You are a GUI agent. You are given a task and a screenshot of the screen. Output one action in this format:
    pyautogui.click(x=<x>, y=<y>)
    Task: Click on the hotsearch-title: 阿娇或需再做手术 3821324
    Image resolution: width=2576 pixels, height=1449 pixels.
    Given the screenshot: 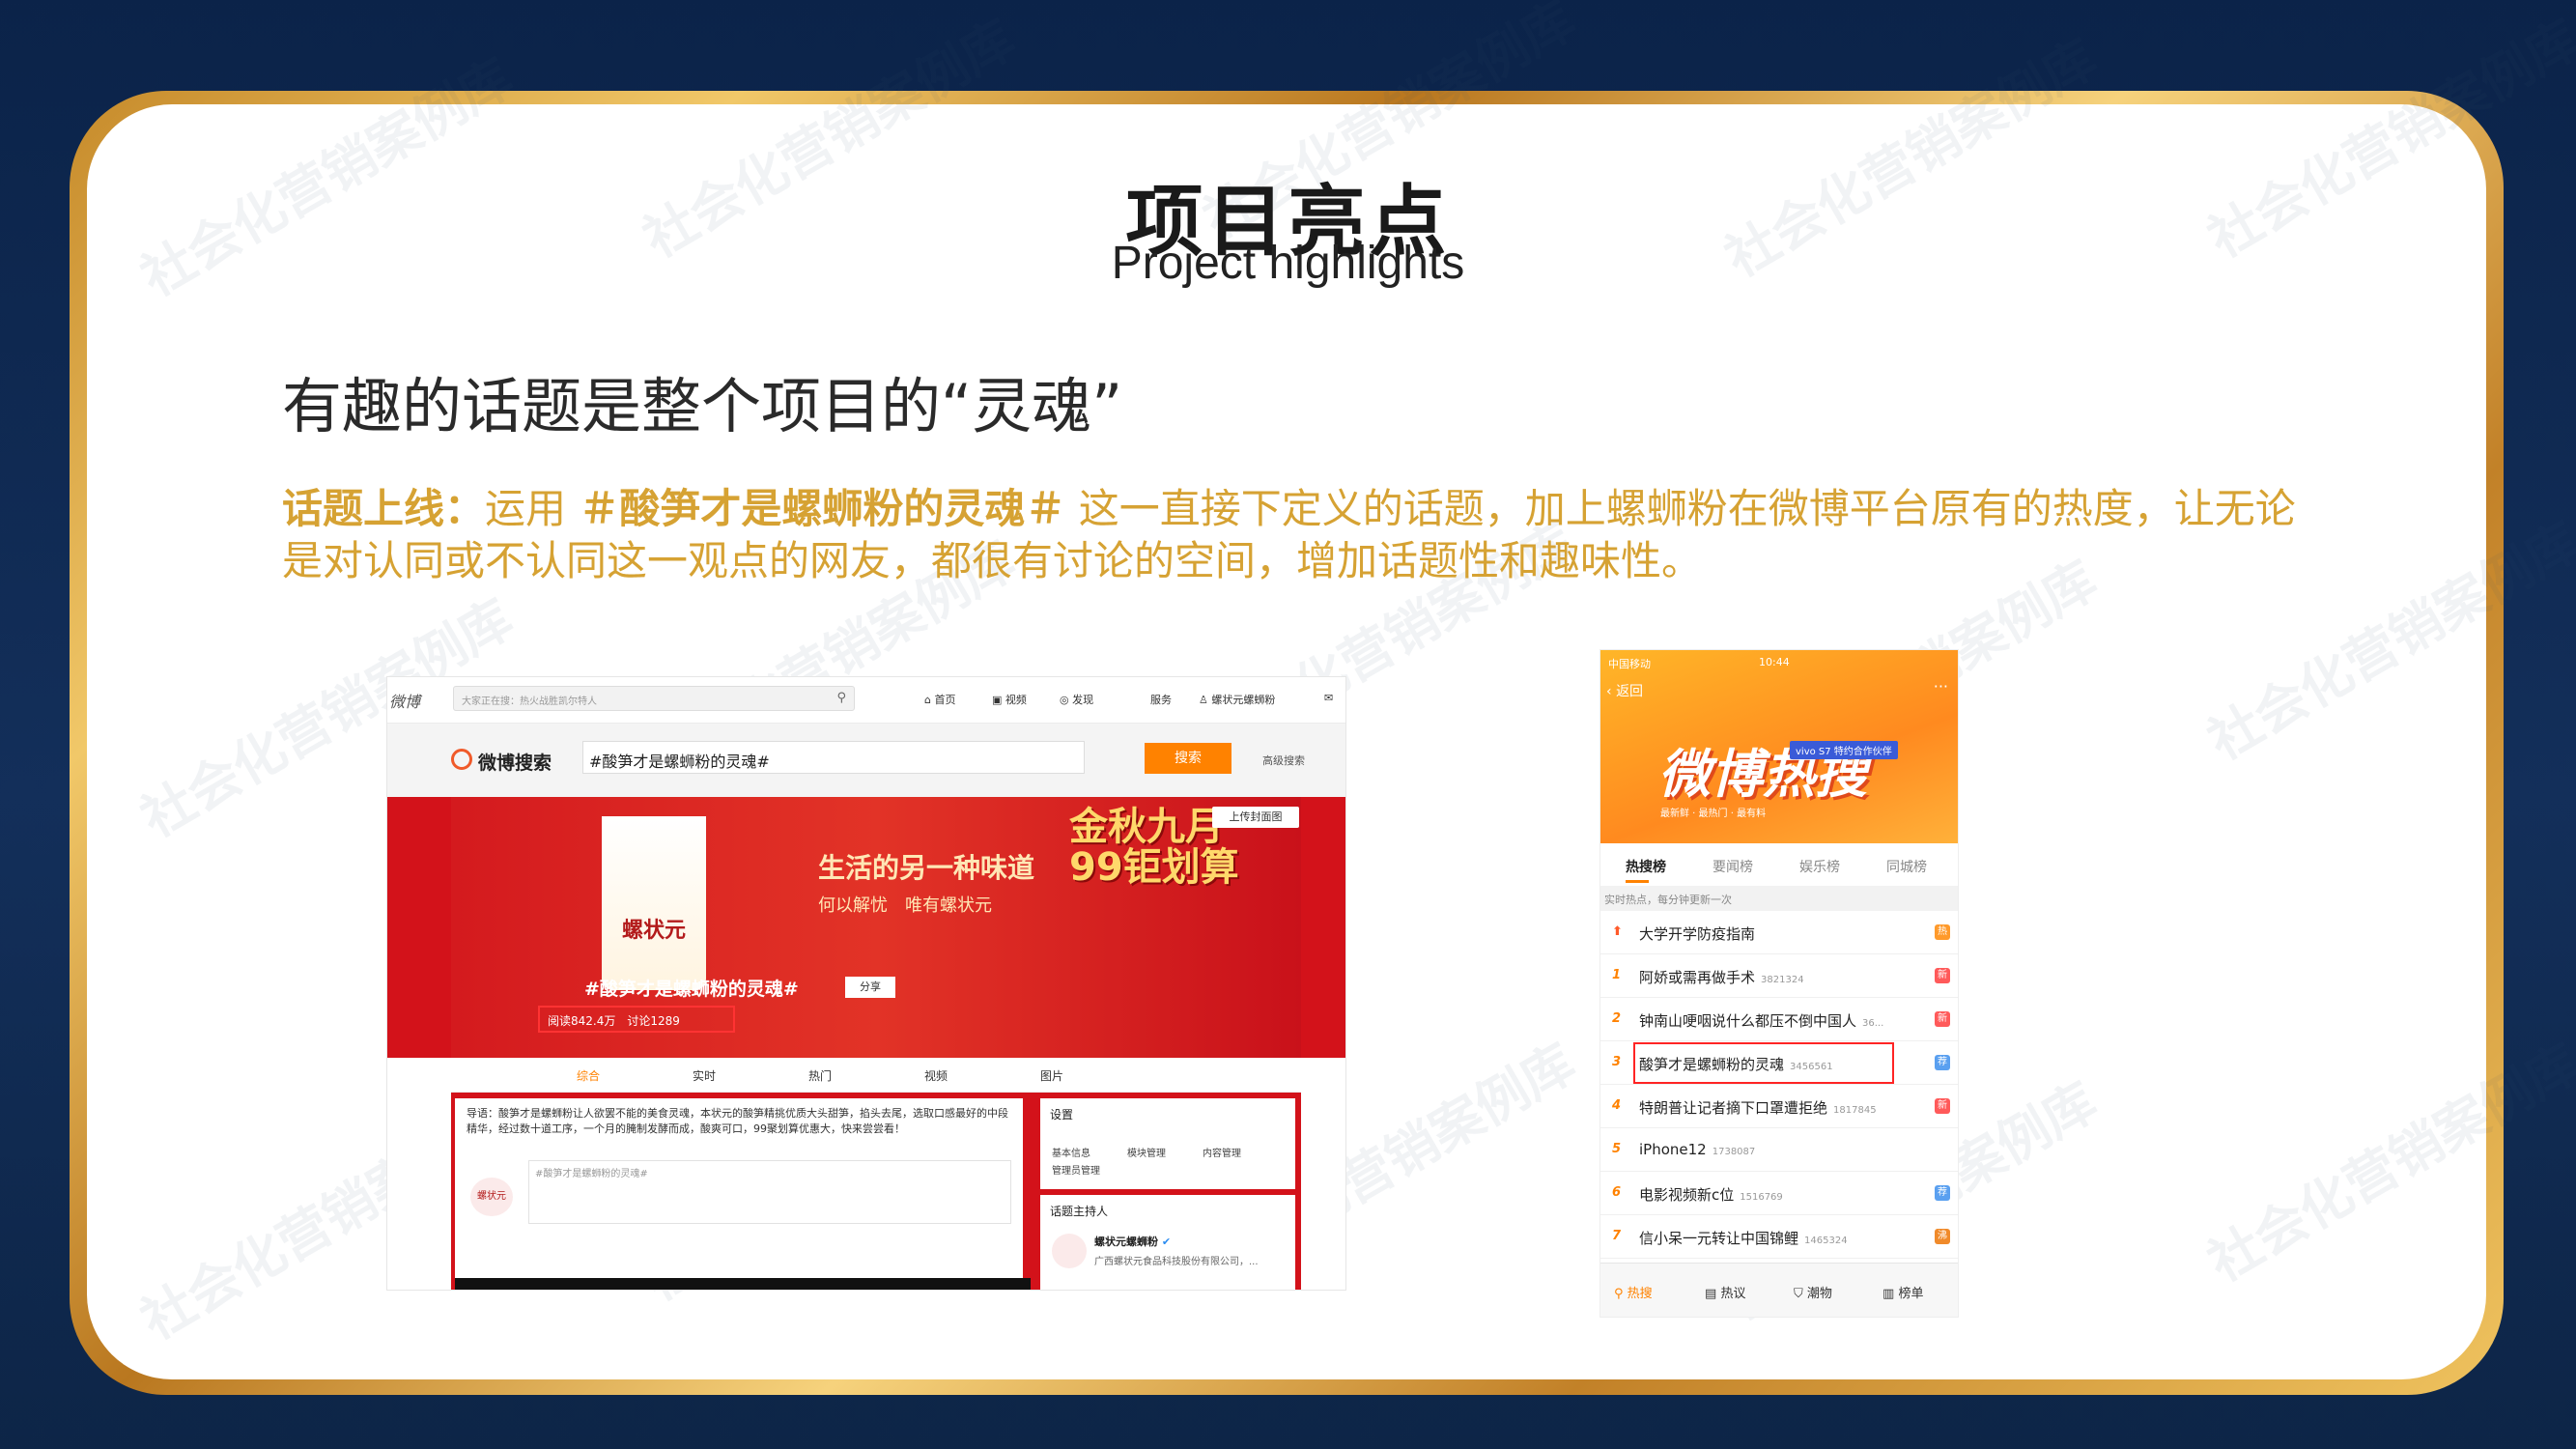 What is the action you would take?
    pyautogui.click(x=1721, y=977)
    